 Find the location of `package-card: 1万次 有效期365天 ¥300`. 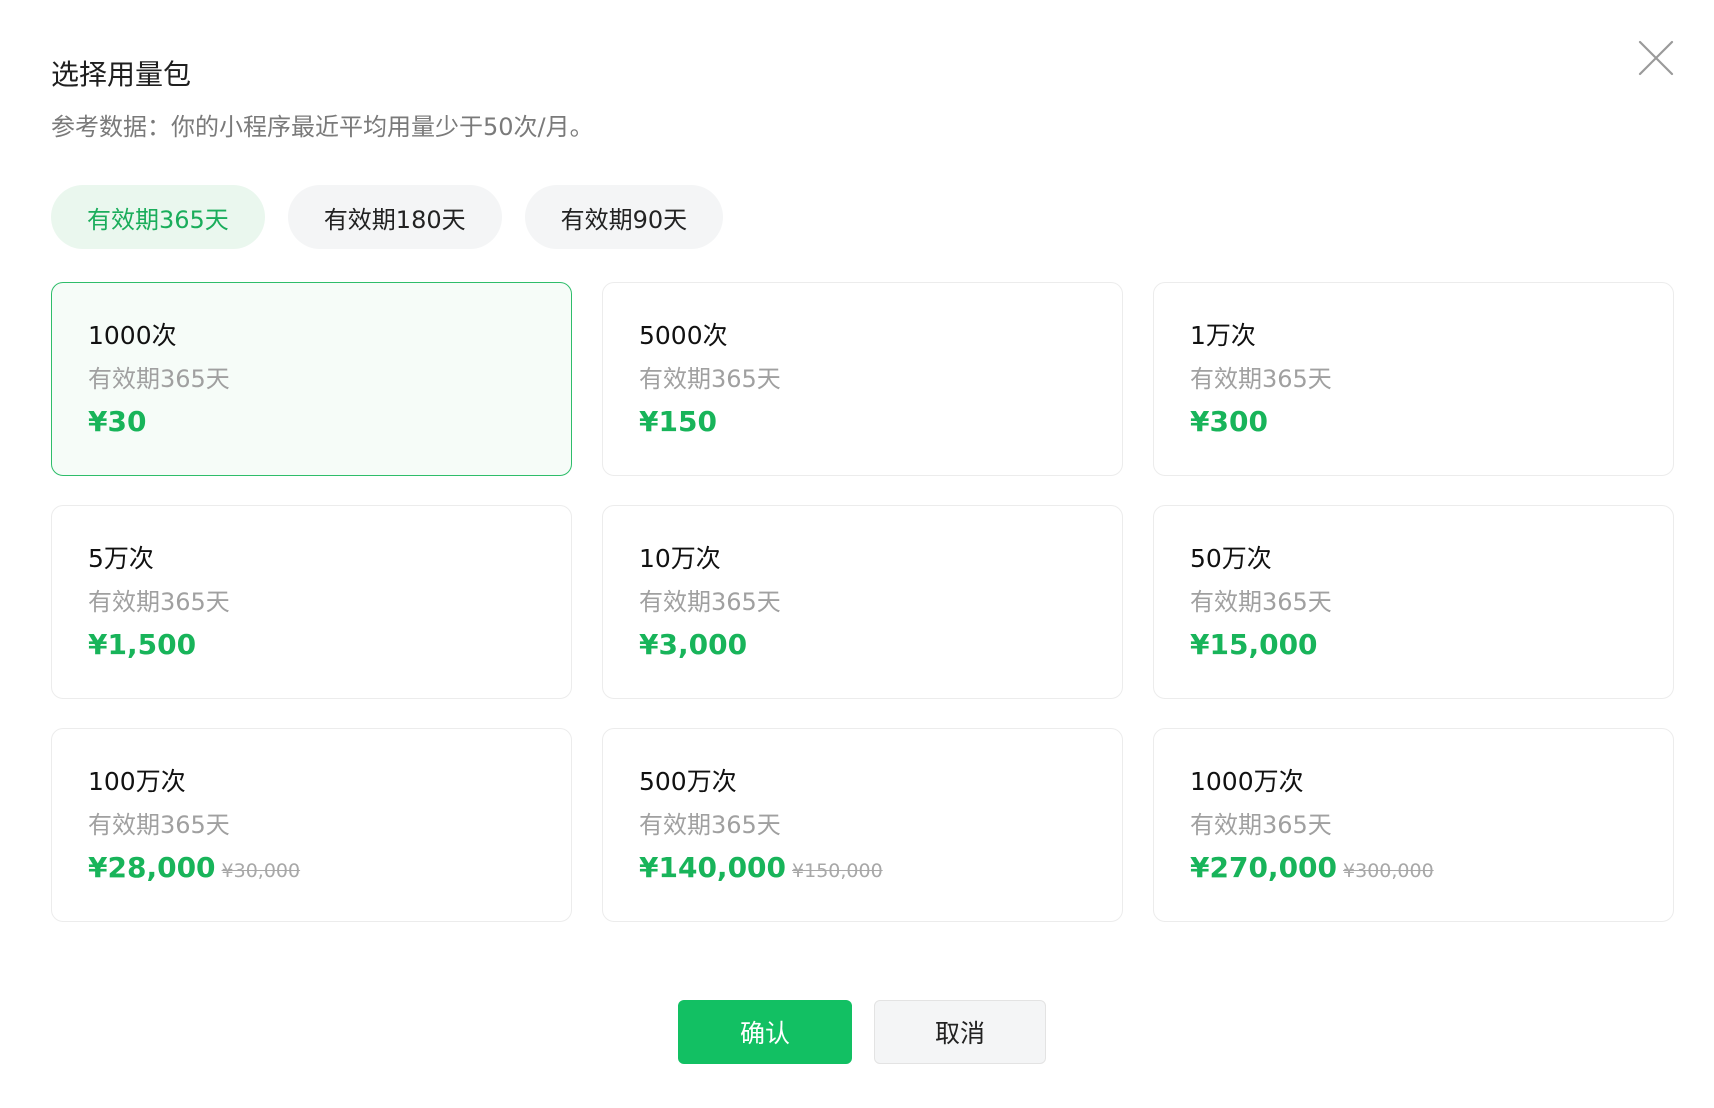

package-card: 1万次 有效期365天 ¥300 is located at coordinates (1413, 379).